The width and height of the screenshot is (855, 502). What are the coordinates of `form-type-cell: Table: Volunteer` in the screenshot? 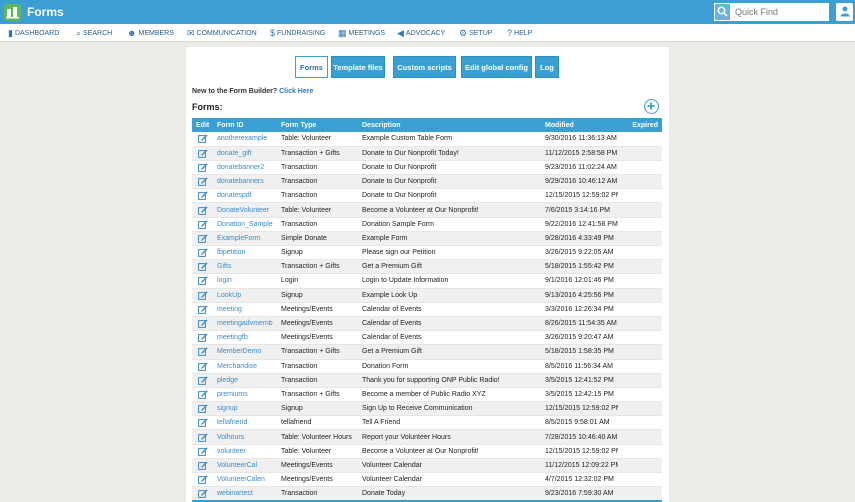 It's located at (317, 451).